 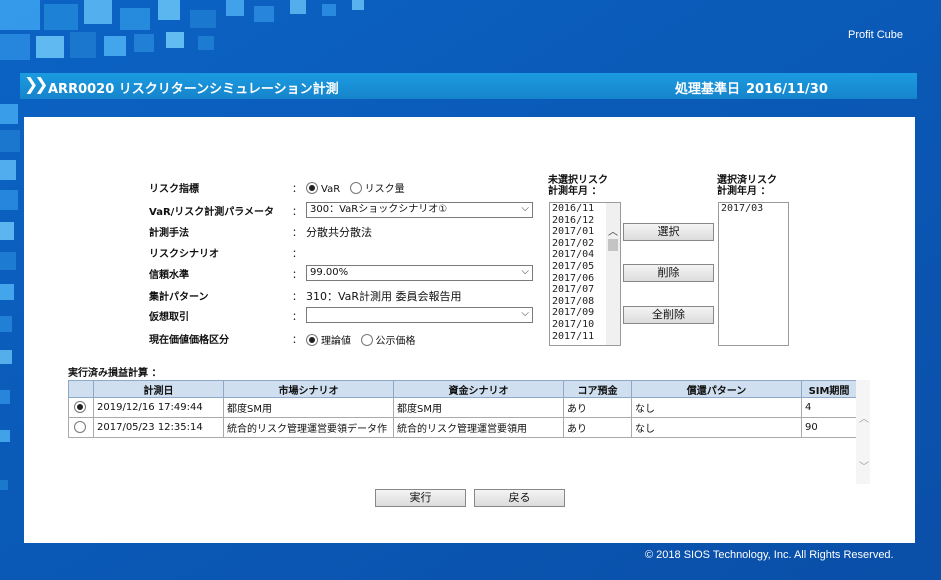 What do you see at coordinates (419, 315) in the screenshot?
I see `virtual-trade-select: ⌵` at bounding box center [419, 315].